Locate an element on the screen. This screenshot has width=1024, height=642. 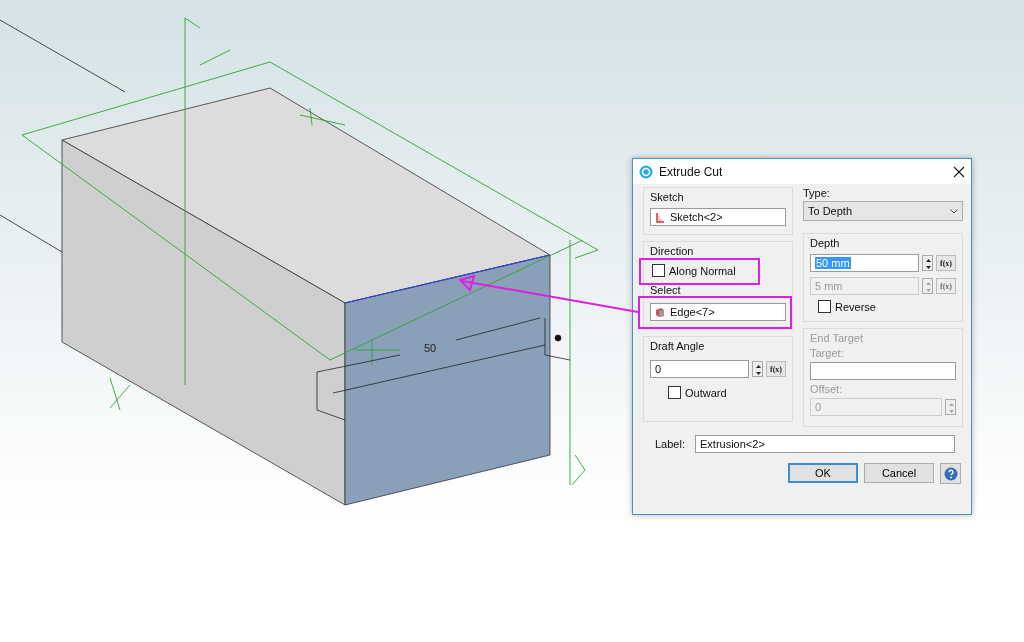
group-heading: Depth is located at coordinates (825, 243).